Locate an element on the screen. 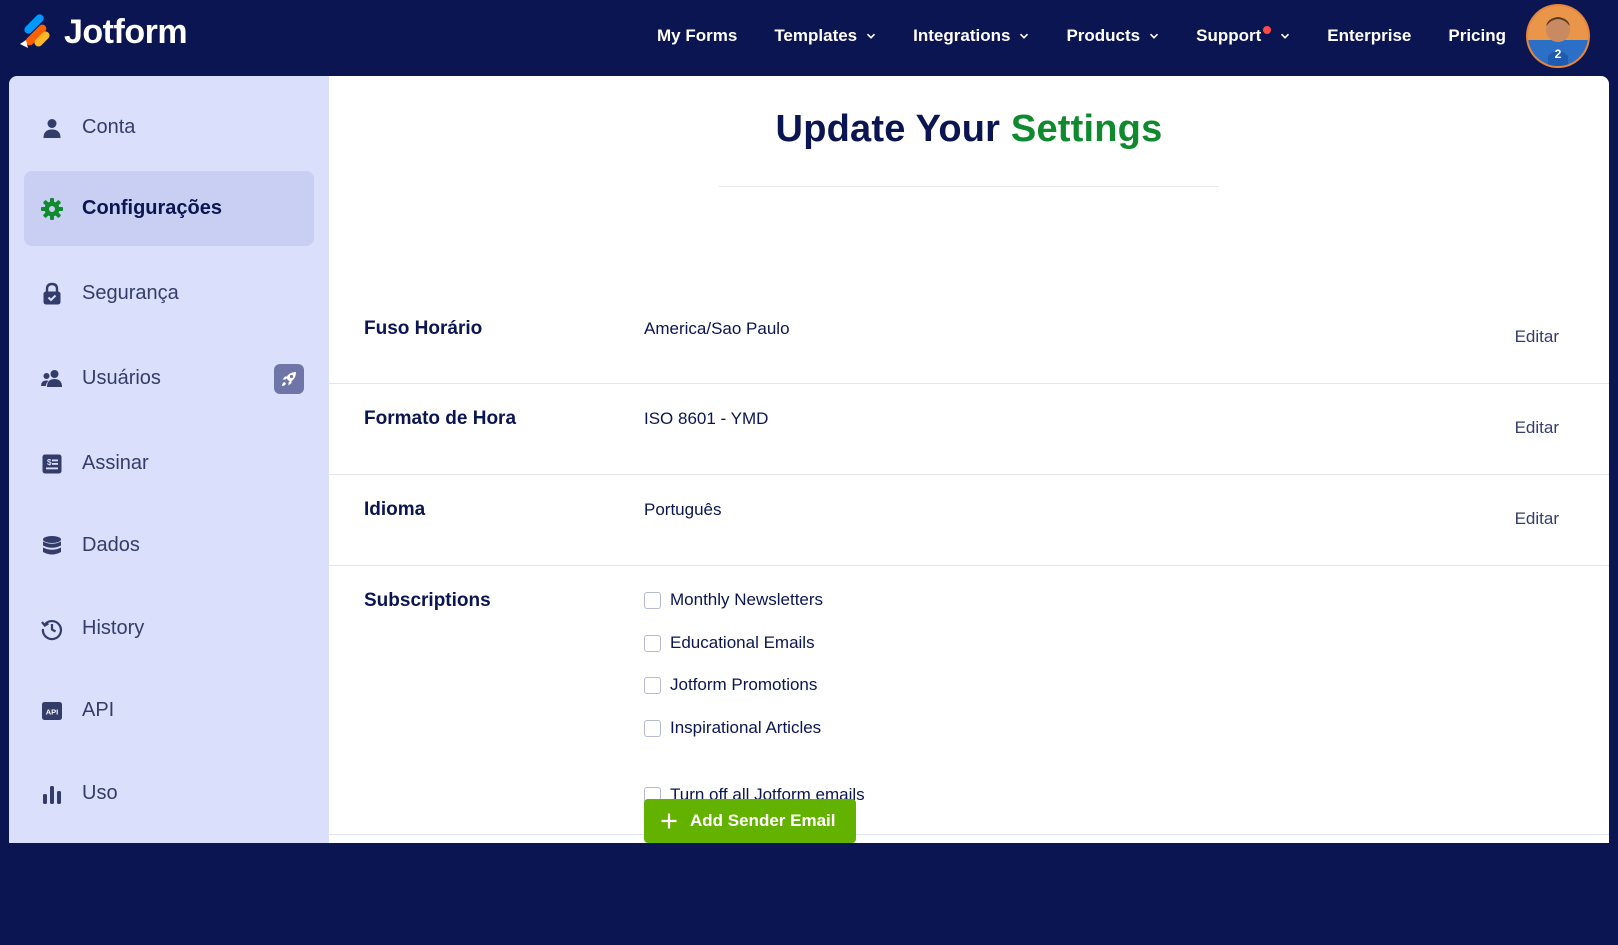 This screenshot has width=1618, height=945. language-value: Português is located at coordinates (683, 509).